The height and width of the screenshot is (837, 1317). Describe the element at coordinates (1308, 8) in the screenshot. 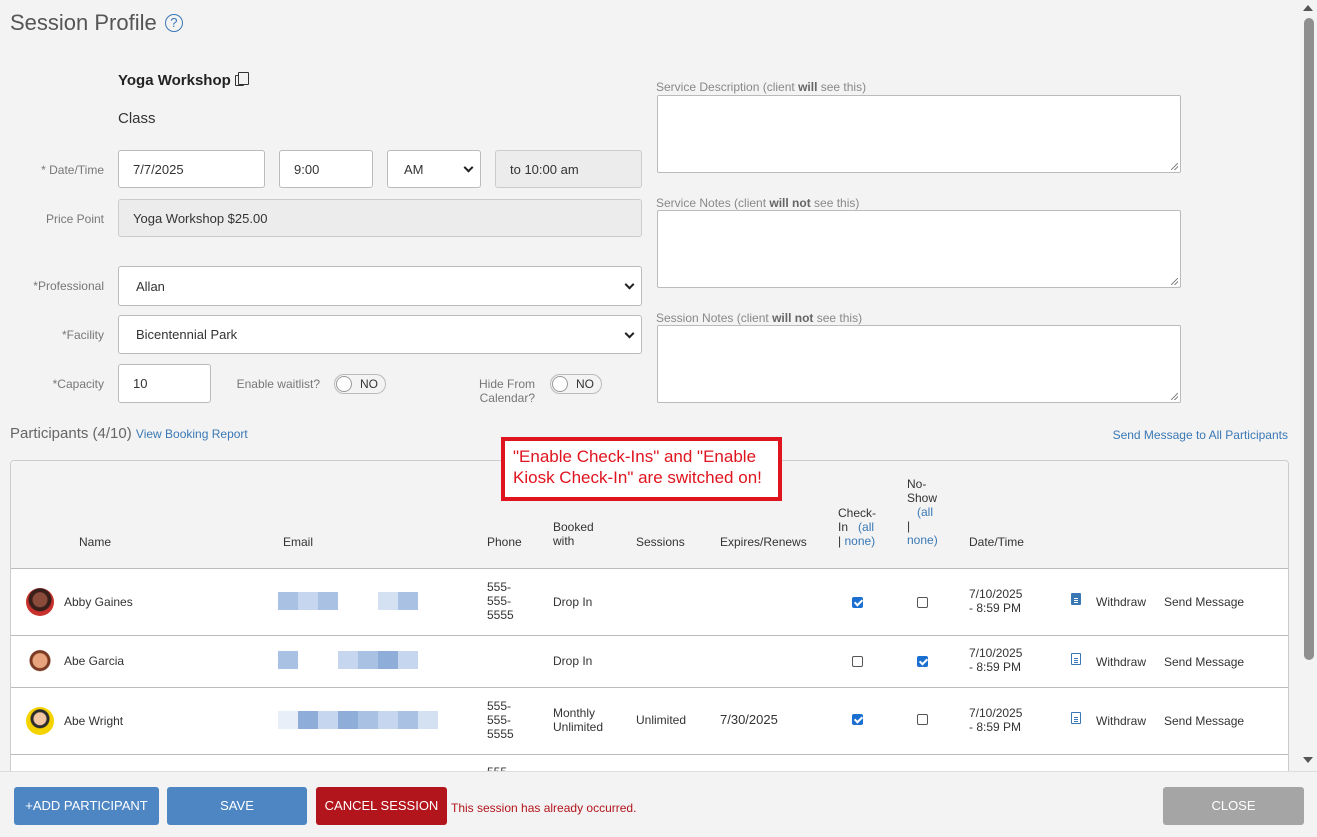

I see `scroll-up-icon` at that location.